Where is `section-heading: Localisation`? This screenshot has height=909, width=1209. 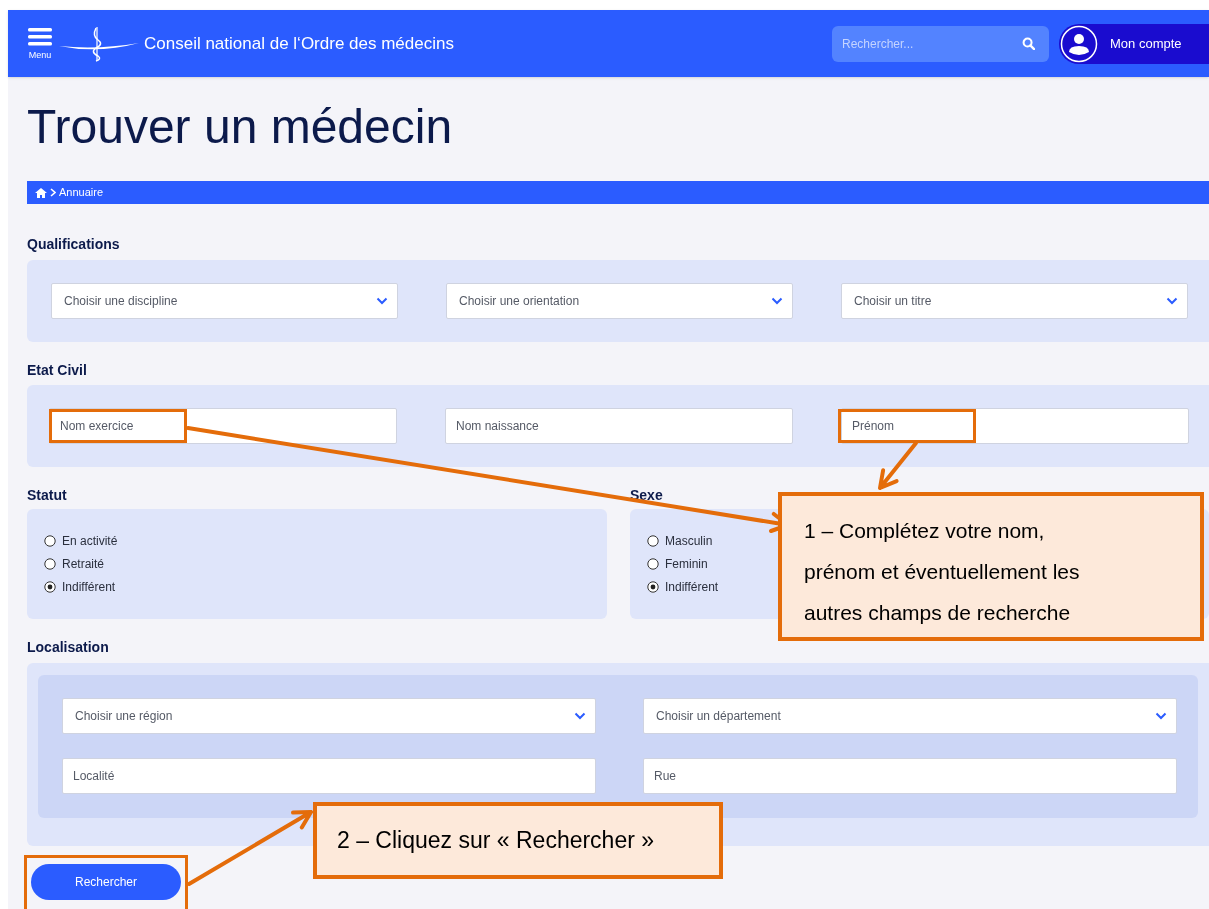 section-heading: Localisation is located at coordinates (68, 647).